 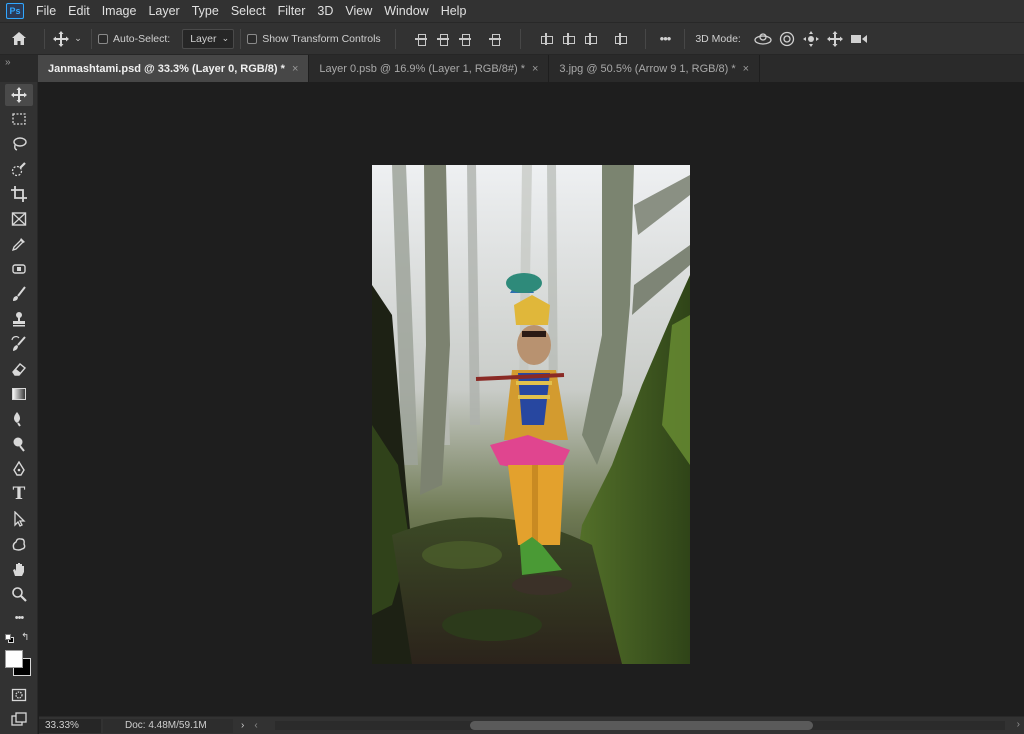 What do you see at coordinates (78, 38) in the screenshot?
I see `tool-preset-chevron-down-icon: ⌄` at bounding box center [78, 38].